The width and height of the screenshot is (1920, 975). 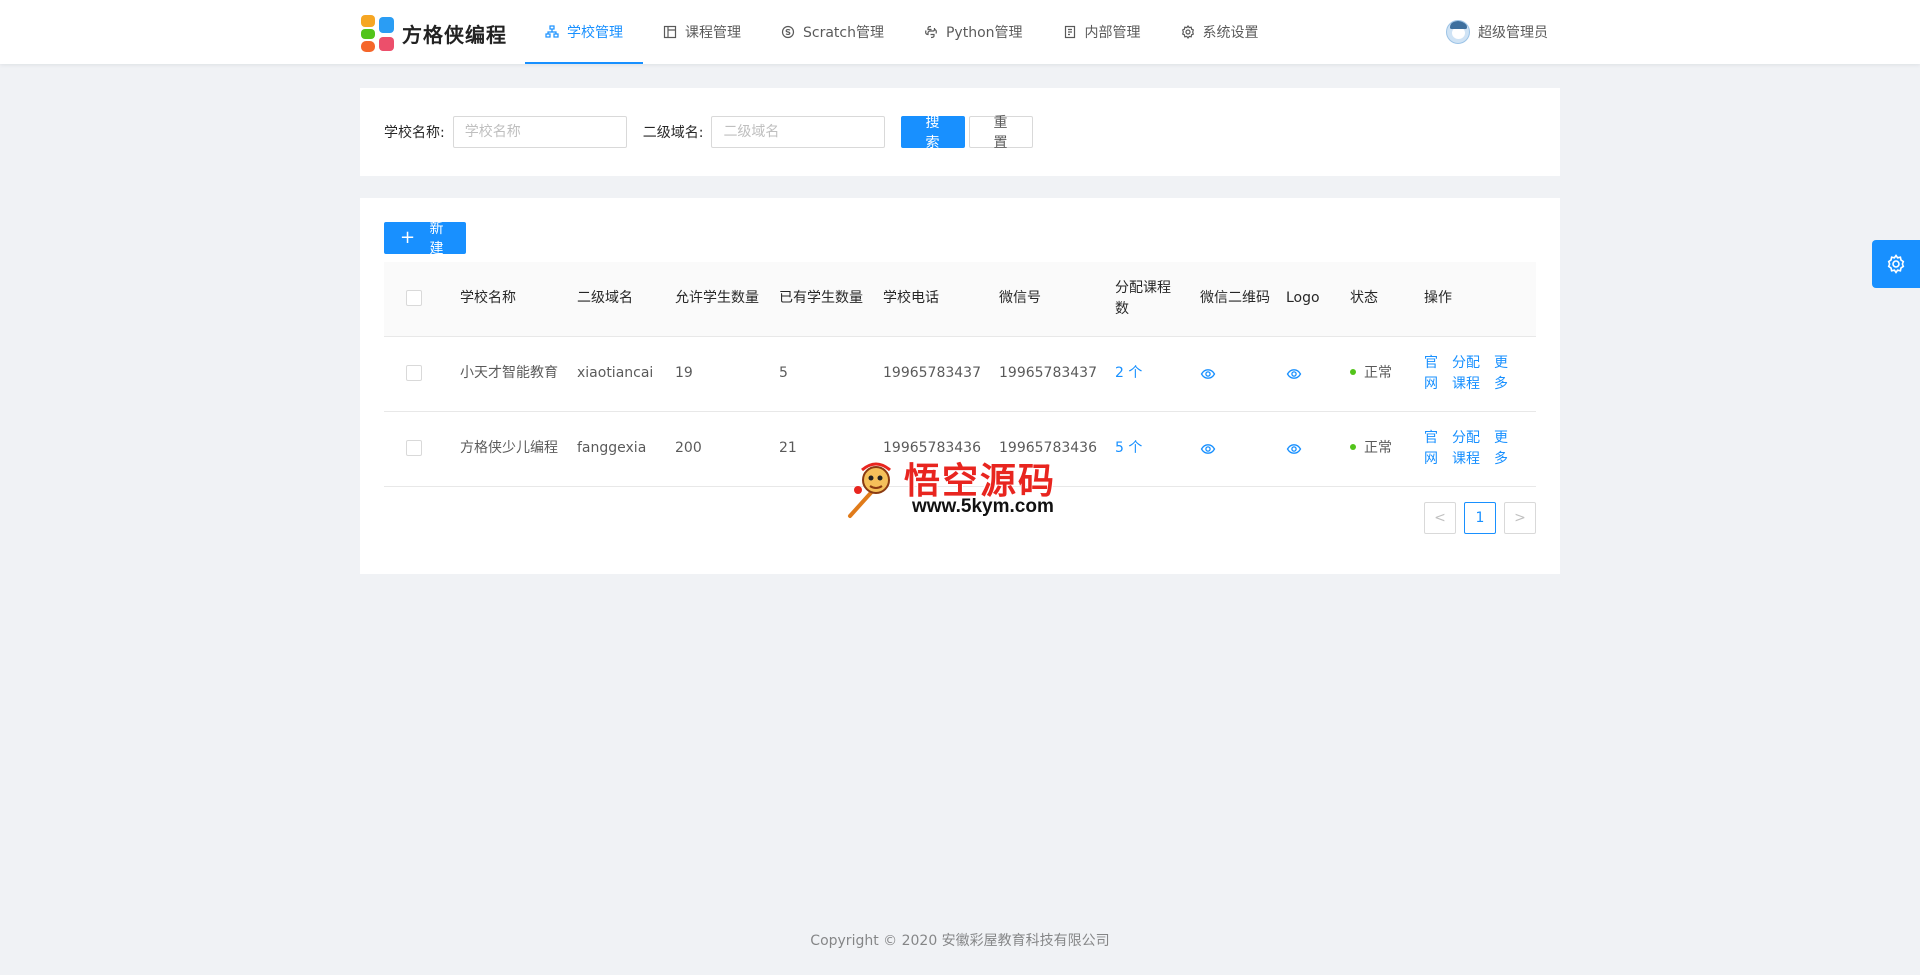 I want to click on page-number-button: 1, so click(x=1480, y=518).